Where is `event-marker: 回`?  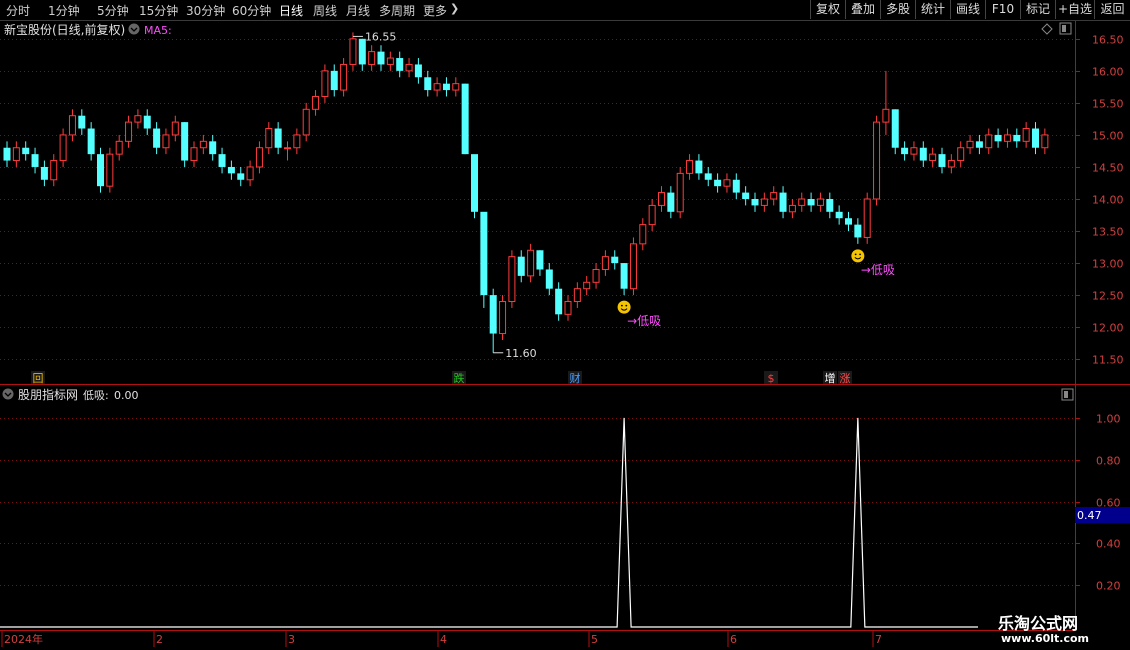 event-marker: 回 is located at coordinates (38, 378).